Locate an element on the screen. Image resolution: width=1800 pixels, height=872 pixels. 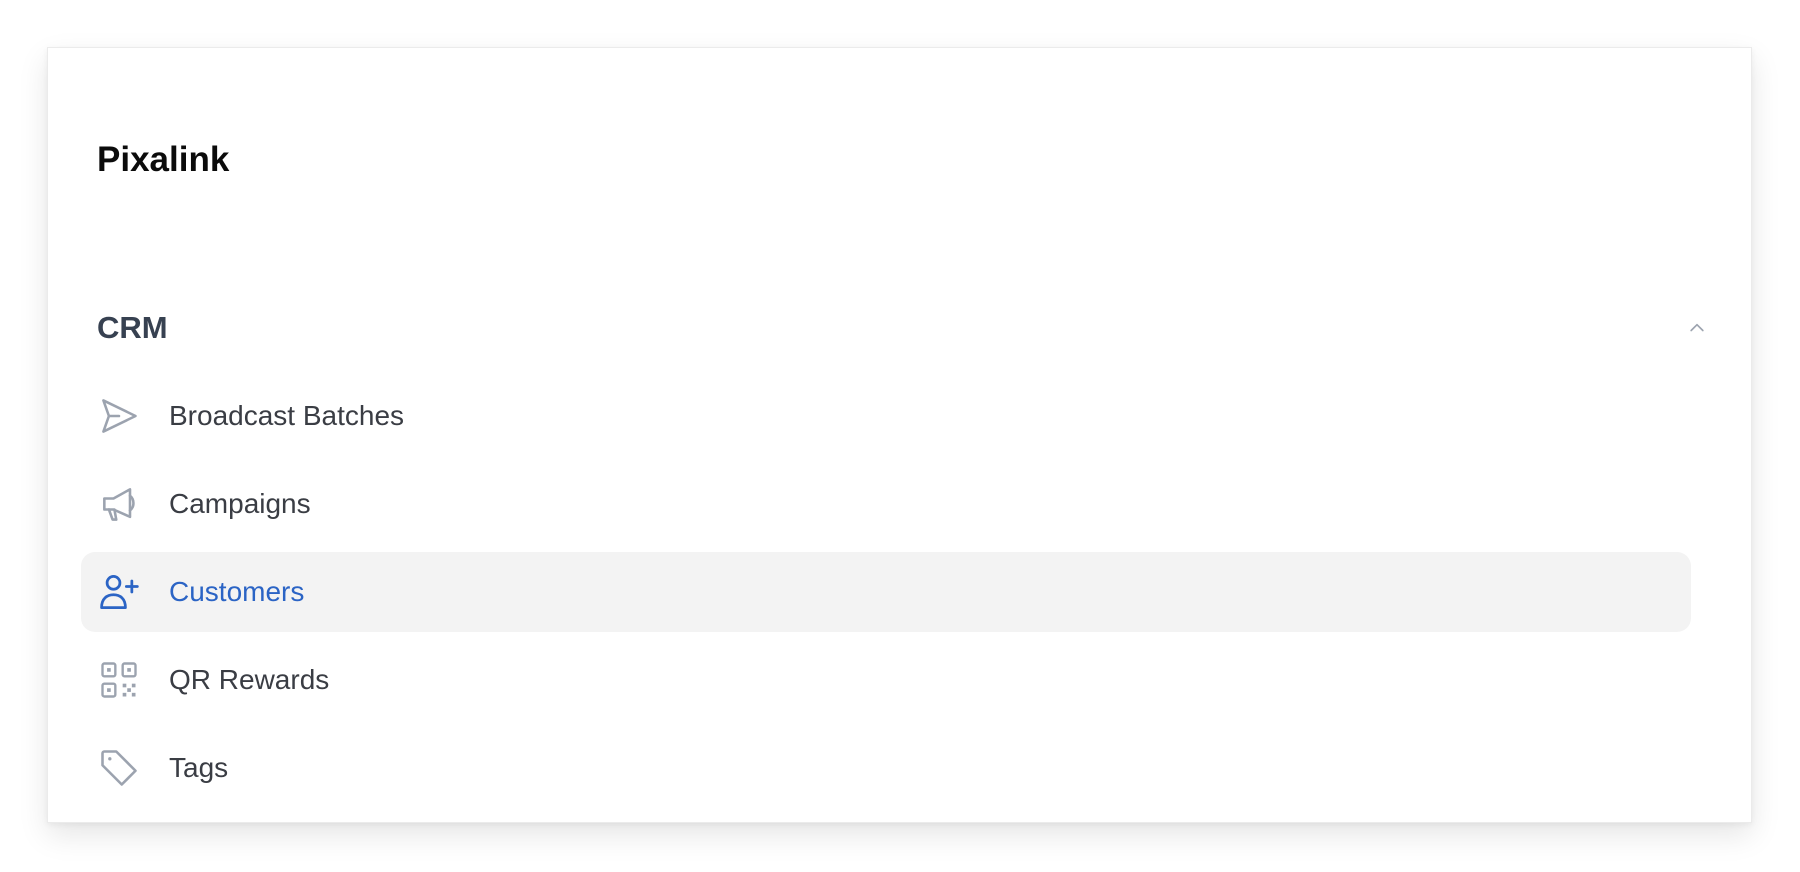
nav-item-label: Campaigns is located at coordinates (240, 503).